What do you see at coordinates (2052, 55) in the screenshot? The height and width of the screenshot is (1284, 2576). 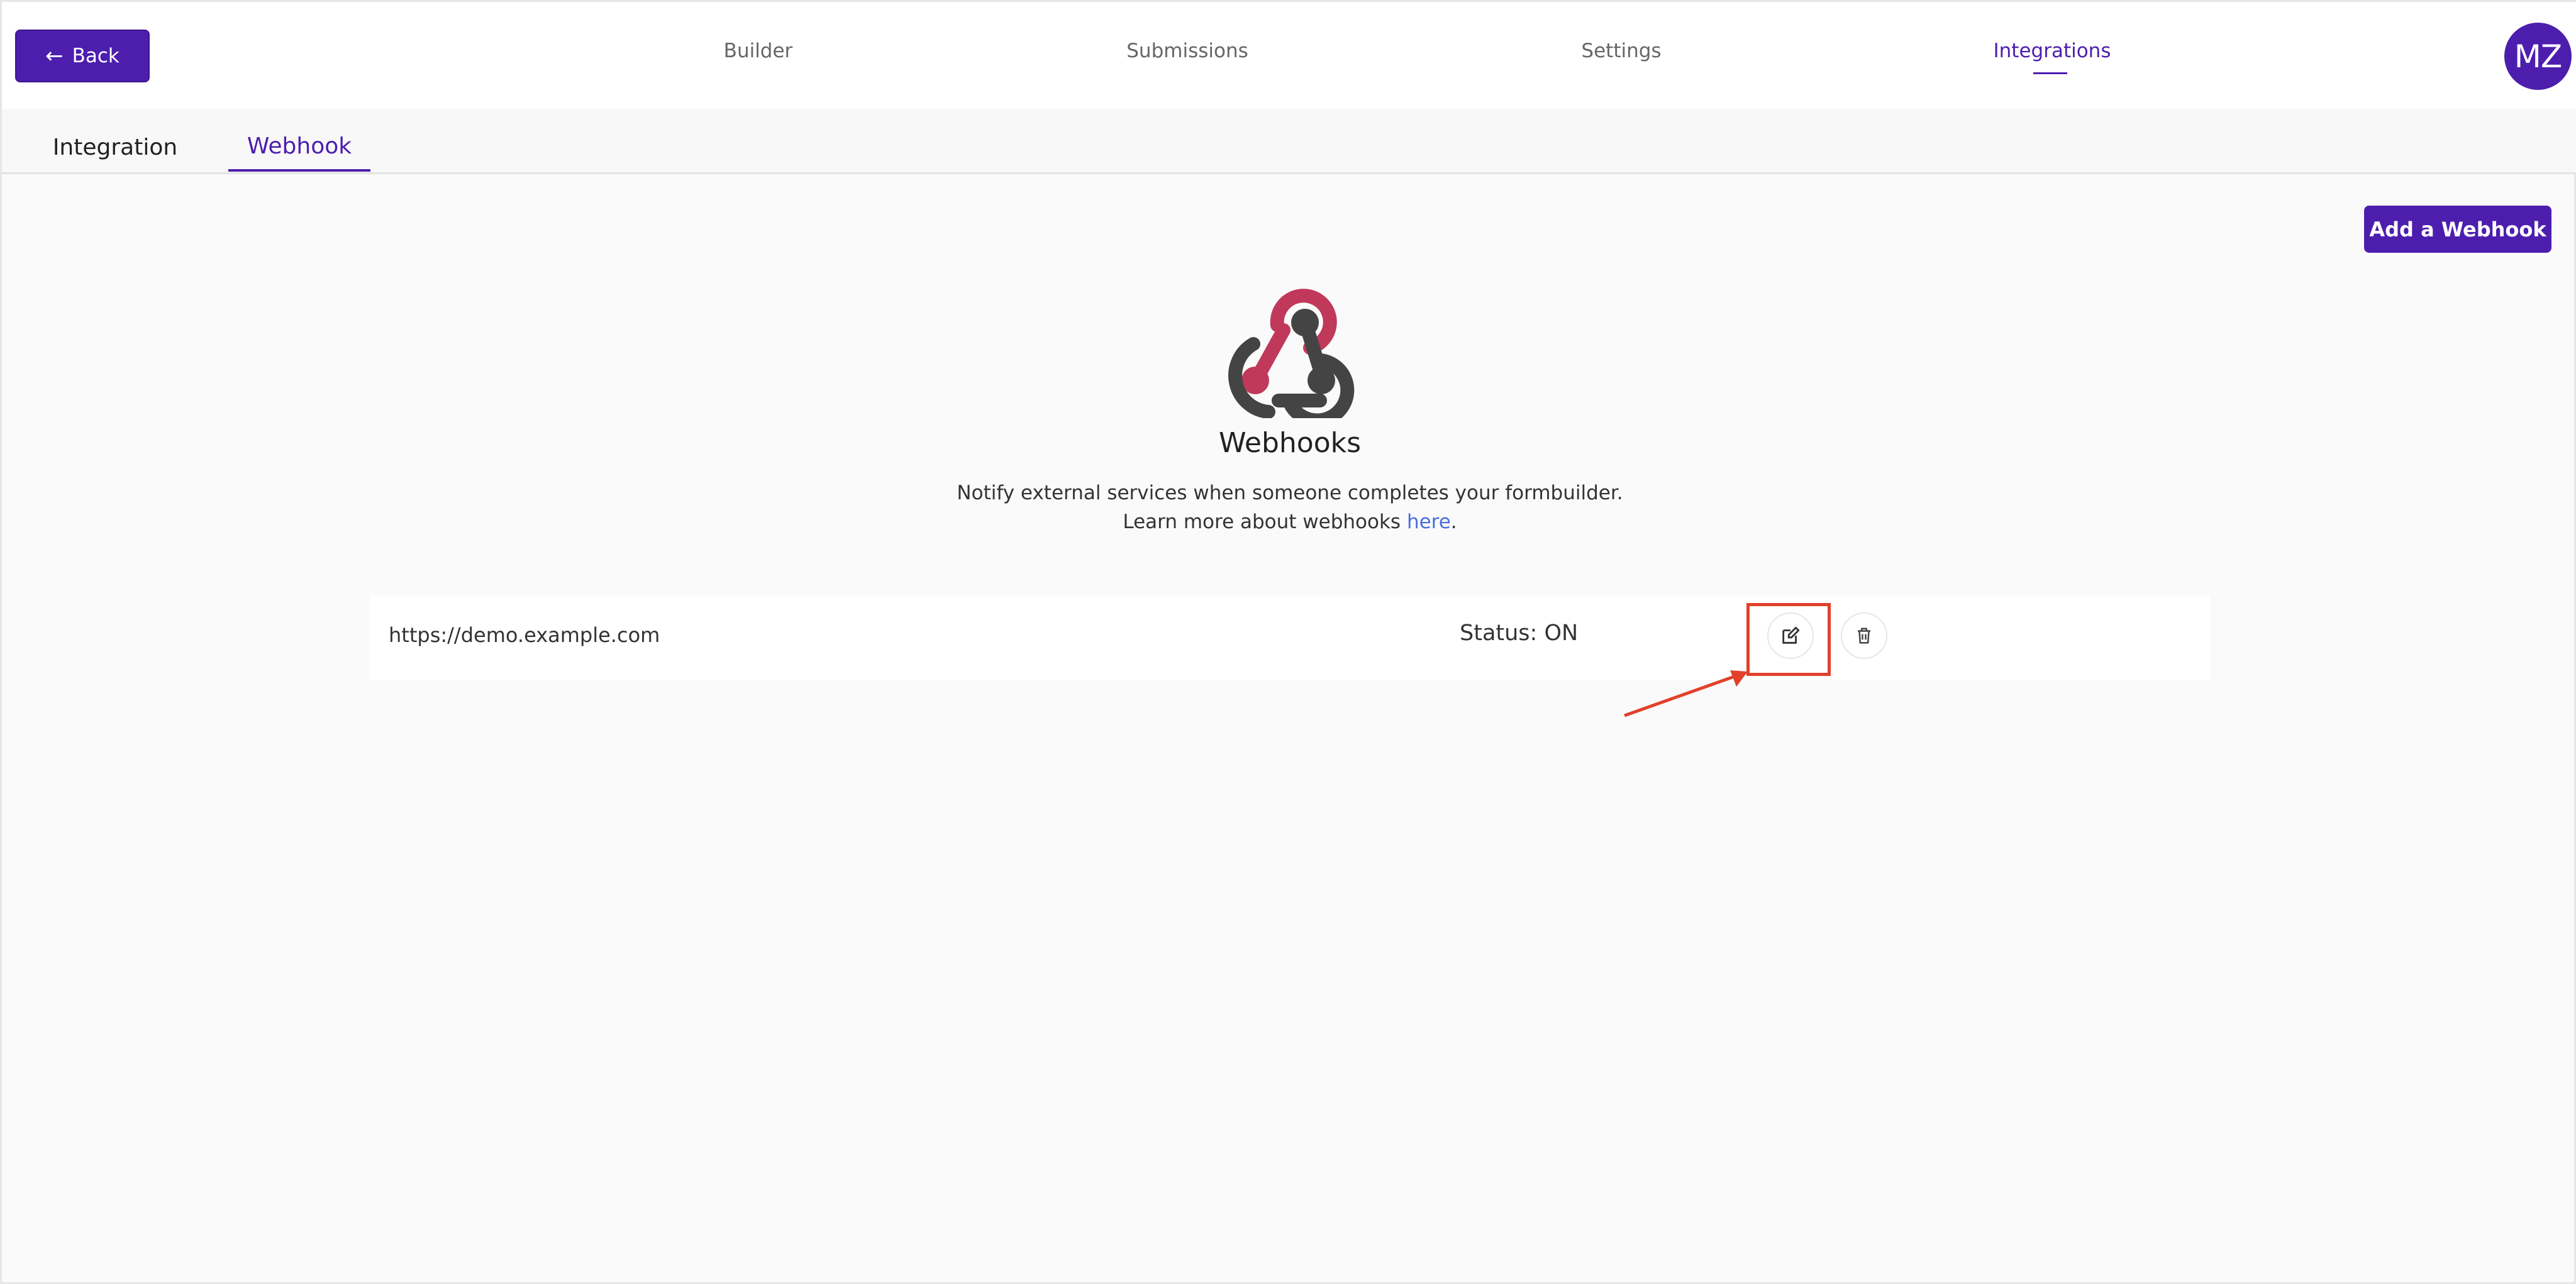 I see `nav-integrations: Integrations` at bounding box center [2052, 55].